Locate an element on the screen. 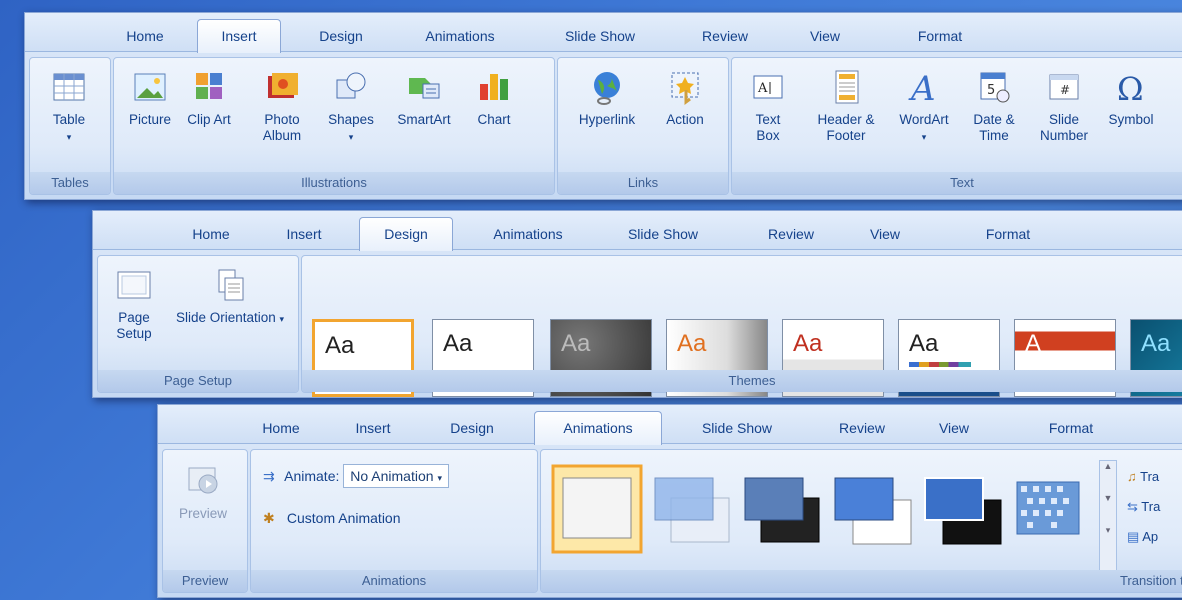  transition-speed-label: Tra is located at coordinates (1151, 506).